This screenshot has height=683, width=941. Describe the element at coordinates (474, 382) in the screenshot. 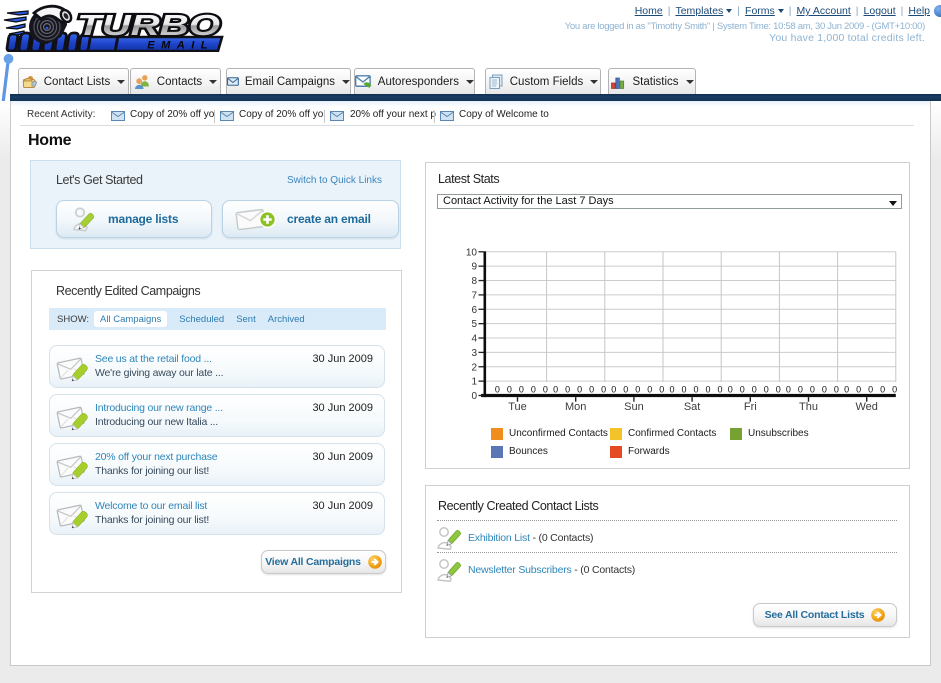

I see `svg-text: 1` at that location.